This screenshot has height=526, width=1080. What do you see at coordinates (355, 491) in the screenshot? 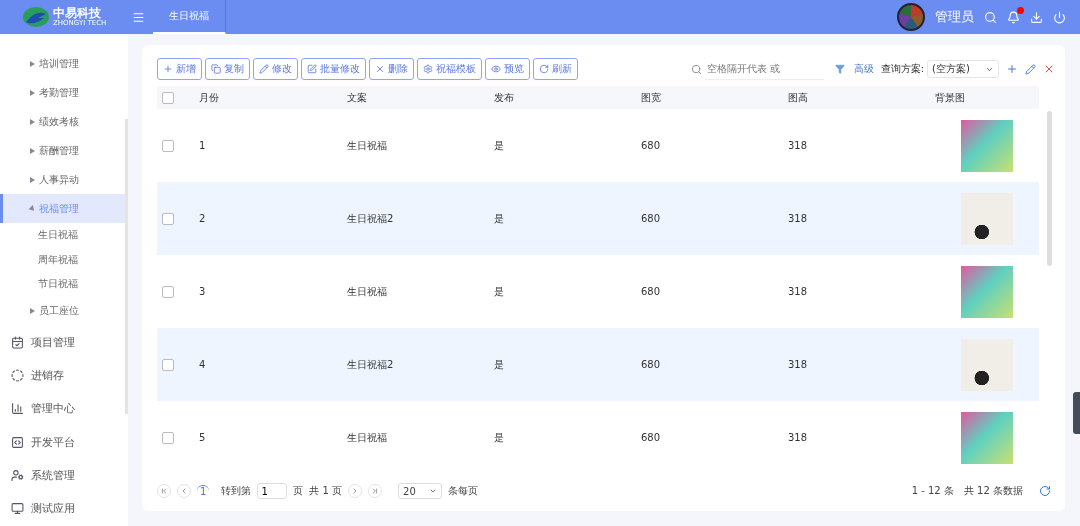
I see `next-page-button` at bounding box center [355, 491].